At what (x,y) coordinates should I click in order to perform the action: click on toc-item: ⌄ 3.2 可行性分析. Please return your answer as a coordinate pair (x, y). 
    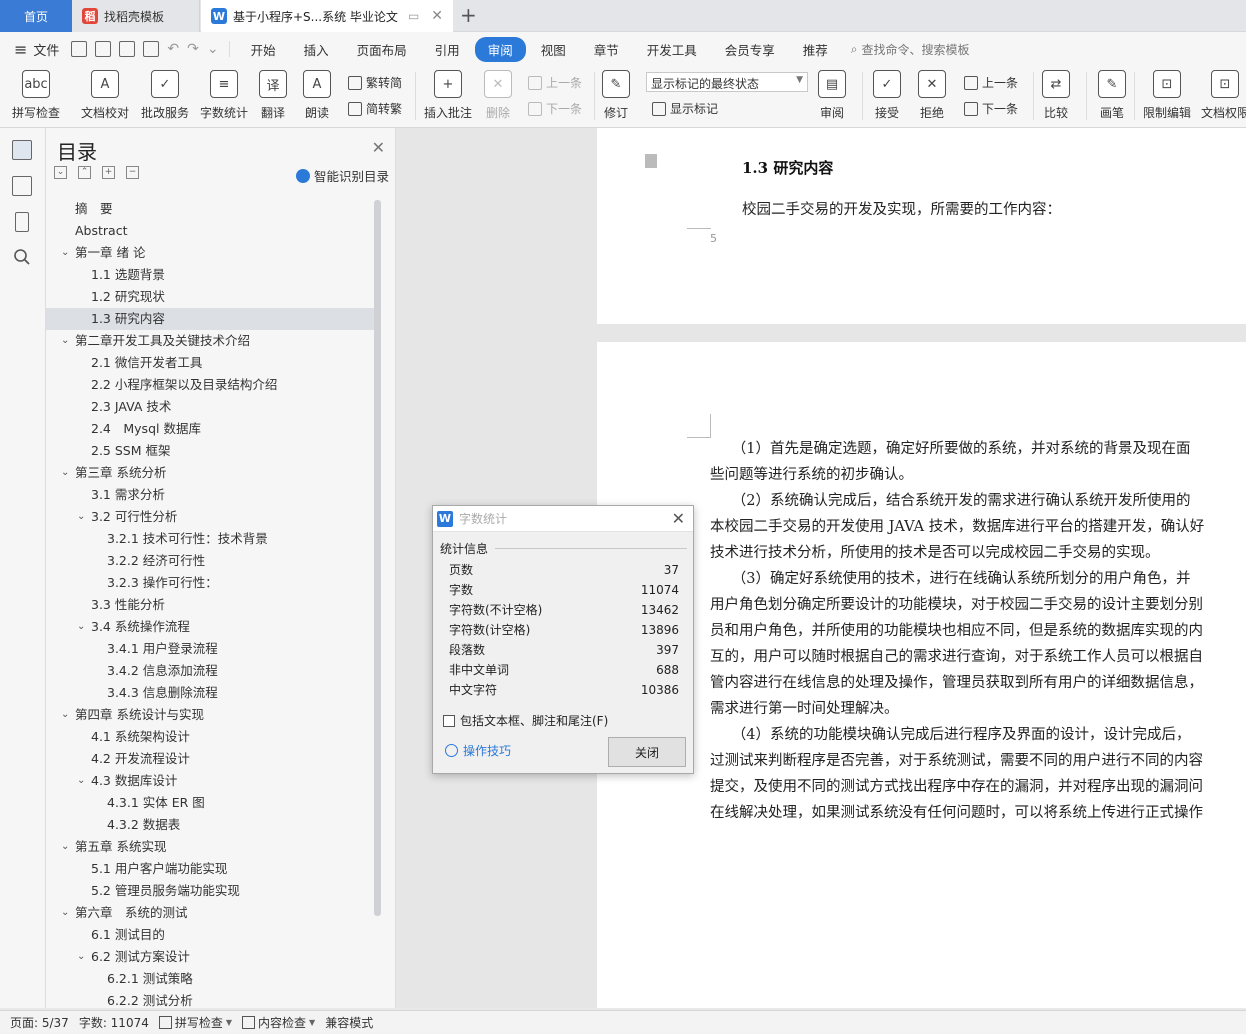
    Looking at the image, I should click on (211, 517).